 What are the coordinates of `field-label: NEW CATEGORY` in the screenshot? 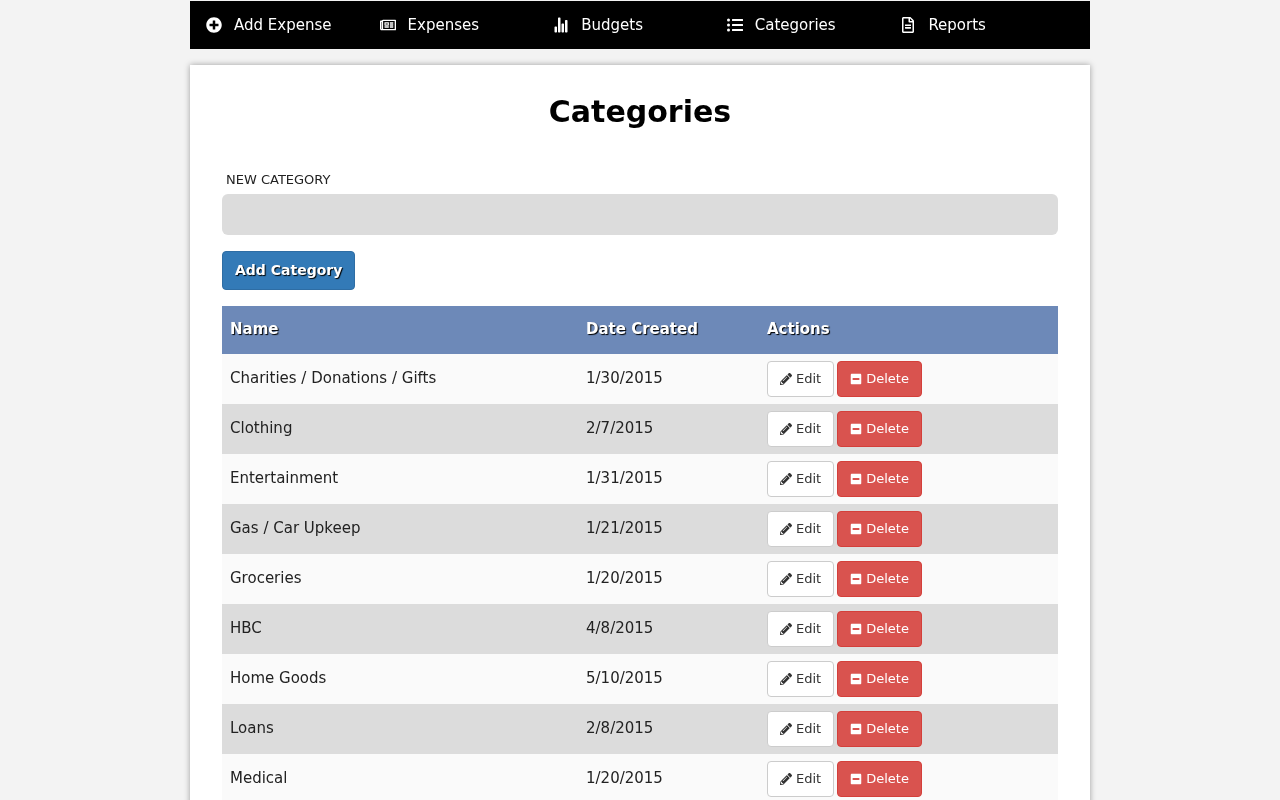 It's located at (279, 180).